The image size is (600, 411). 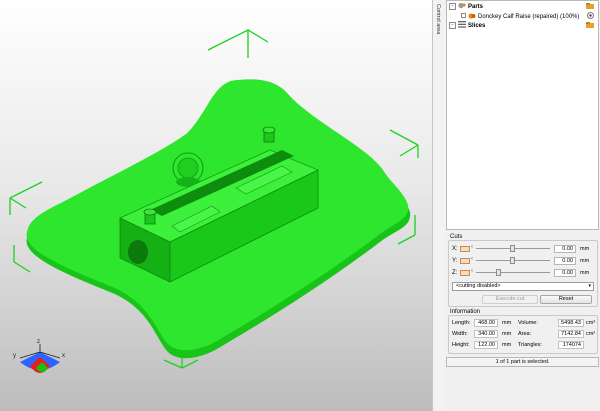 What do you see at coordinates (39, 356) in the screenshot?
I see `axis-gizmo: z y x` at bounding box center [39, 356].